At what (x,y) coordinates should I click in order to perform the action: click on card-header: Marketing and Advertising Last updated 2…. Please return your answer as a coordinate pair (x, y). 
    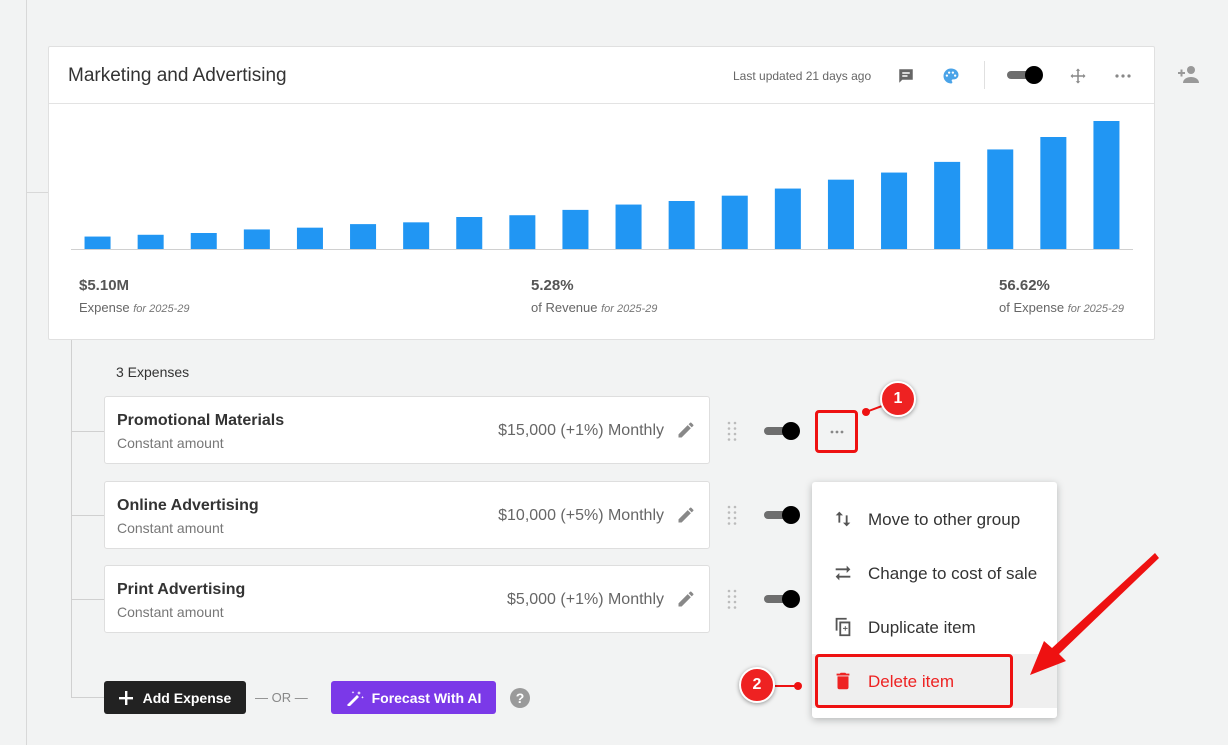
    Looking at the image, I should click on (601, 75).